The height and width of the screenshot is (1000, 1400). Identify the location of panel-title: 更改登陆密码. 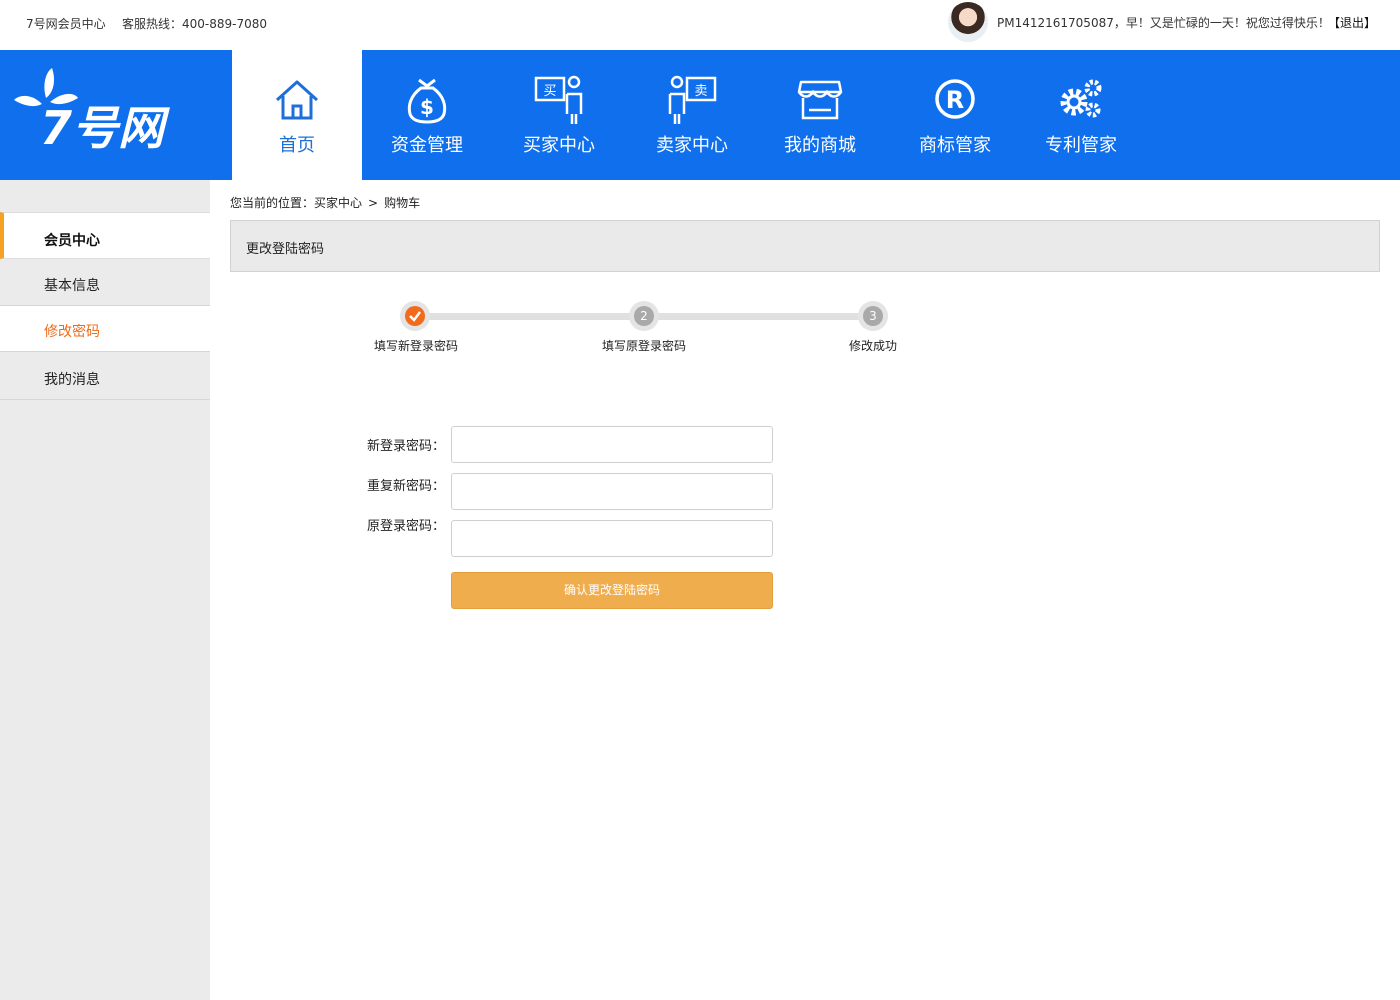
(285, 249).